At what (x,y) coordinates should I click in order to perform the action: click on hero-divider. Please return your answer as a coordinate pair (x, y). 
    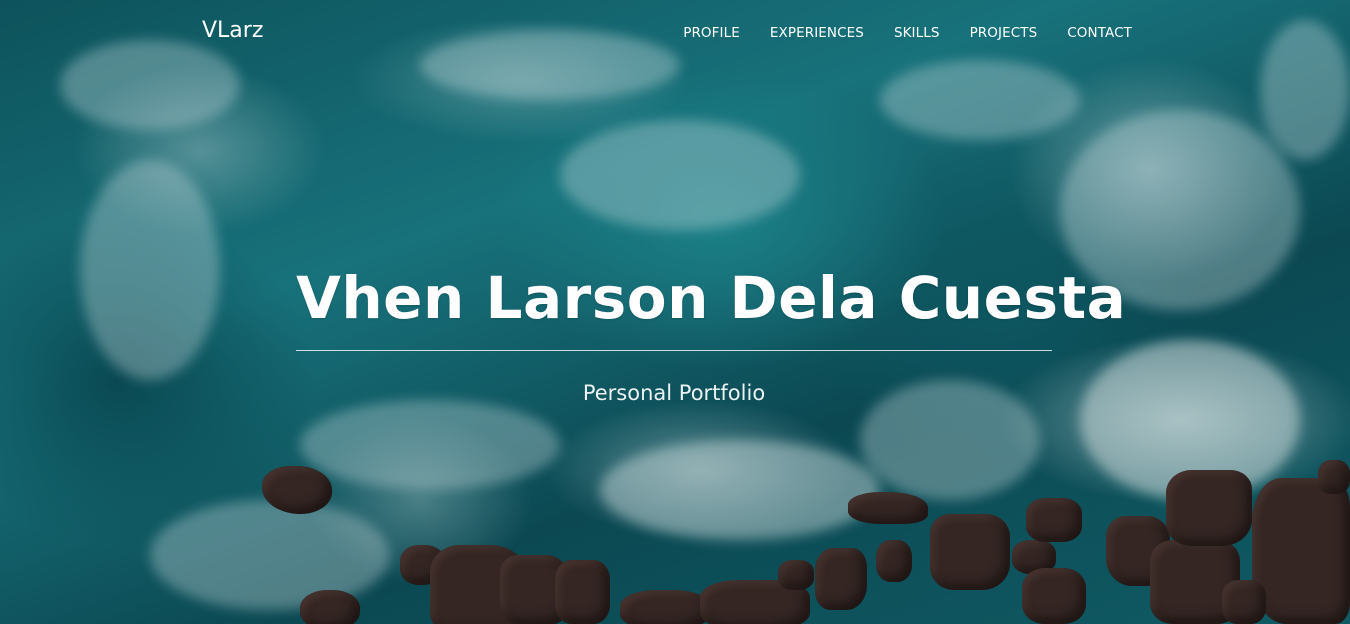
    Looking at the image, I should click on (674, 350).